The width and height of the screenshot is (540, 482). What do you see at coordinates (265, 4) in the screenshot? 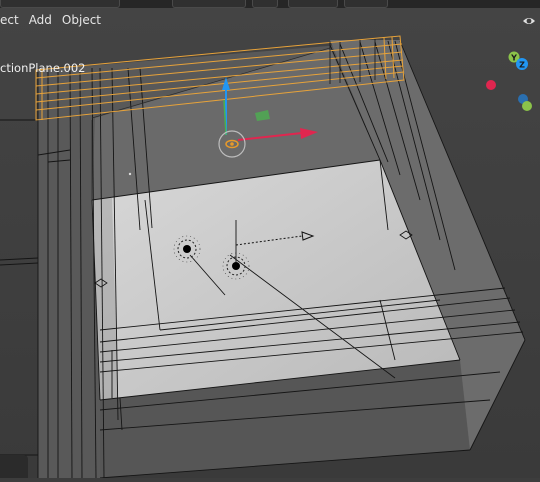
I see `pivot-dropdown` at bounding box center [265, 4].